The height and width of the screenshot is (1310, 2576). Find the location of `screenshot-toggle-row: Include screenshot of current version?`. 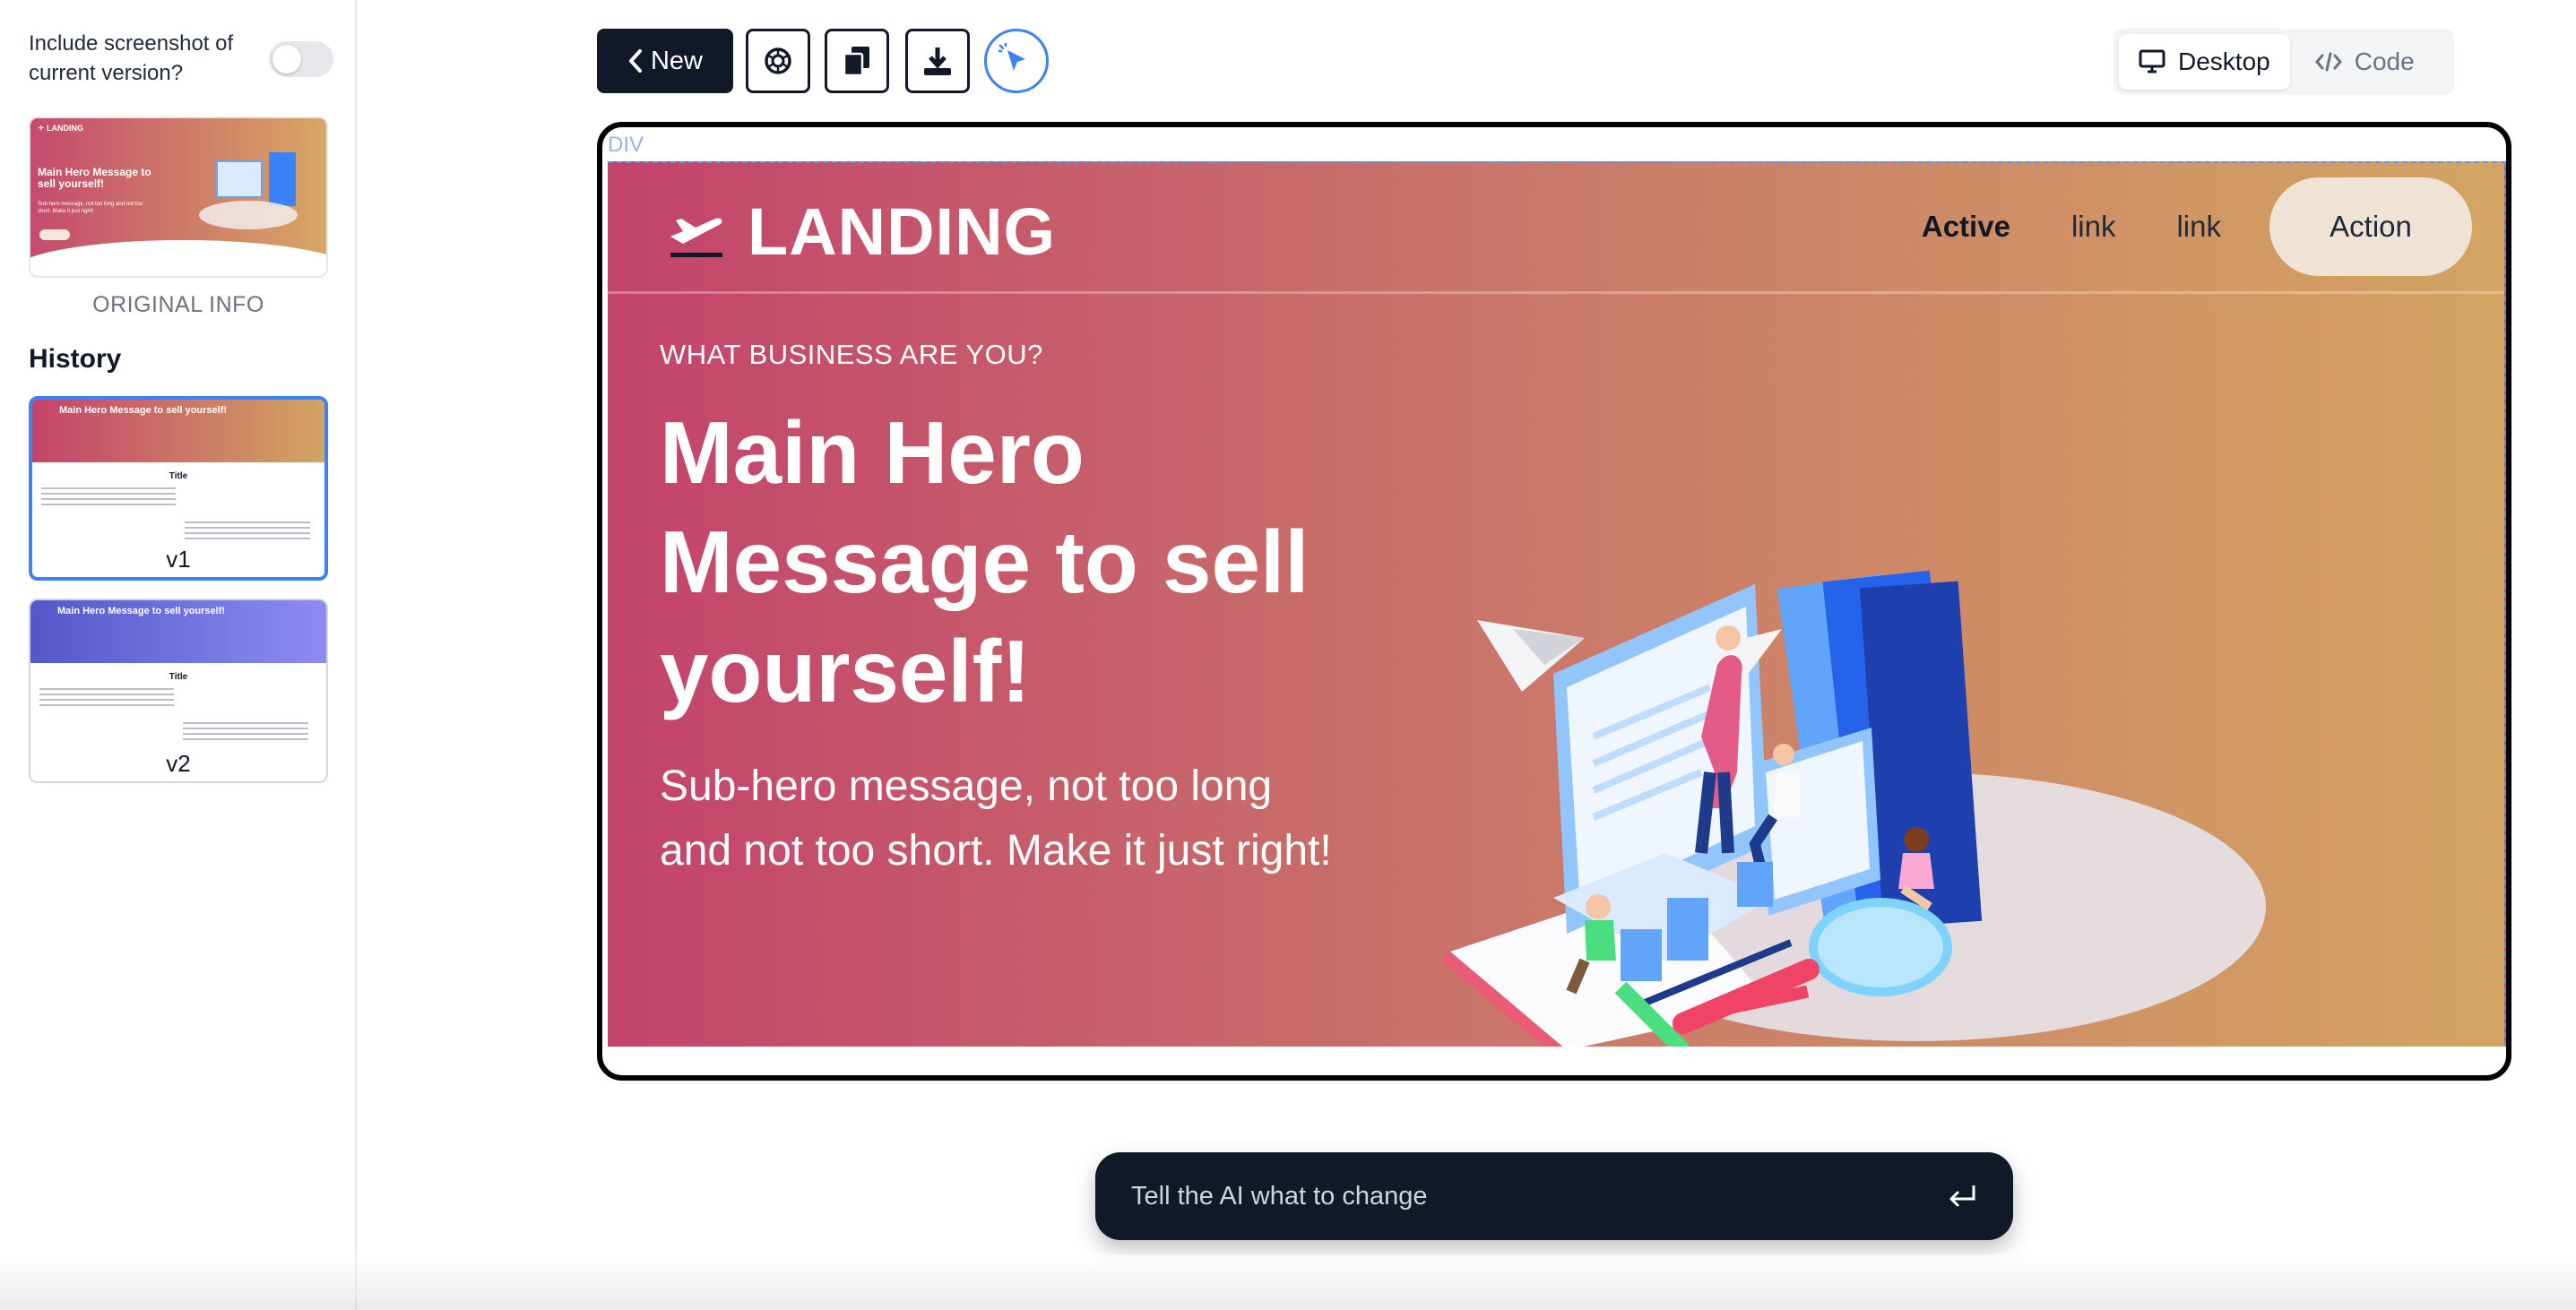

screenshot-toggle-row: Include screenshot of current version? is located at coordinates (181, 58).